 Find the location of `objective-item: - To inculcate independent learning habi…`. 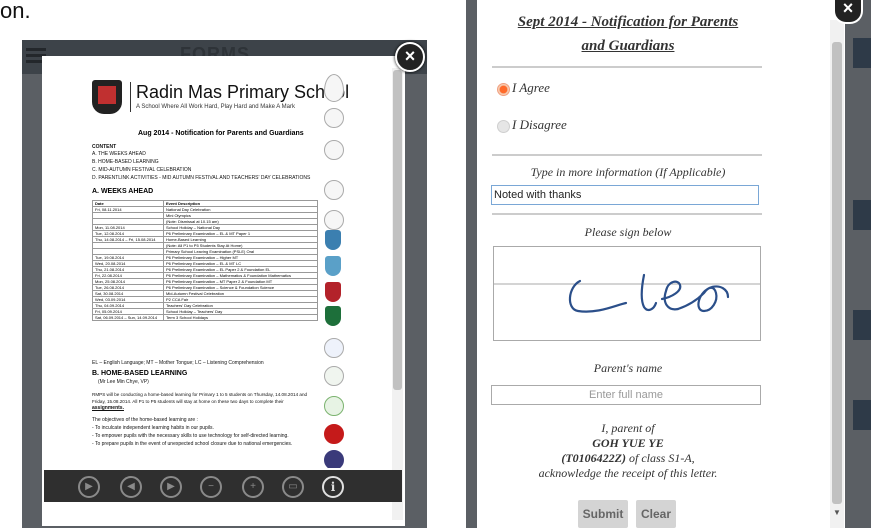

objective-item: - To inculcate independent learning habi… is located at coordinates (153, 428).